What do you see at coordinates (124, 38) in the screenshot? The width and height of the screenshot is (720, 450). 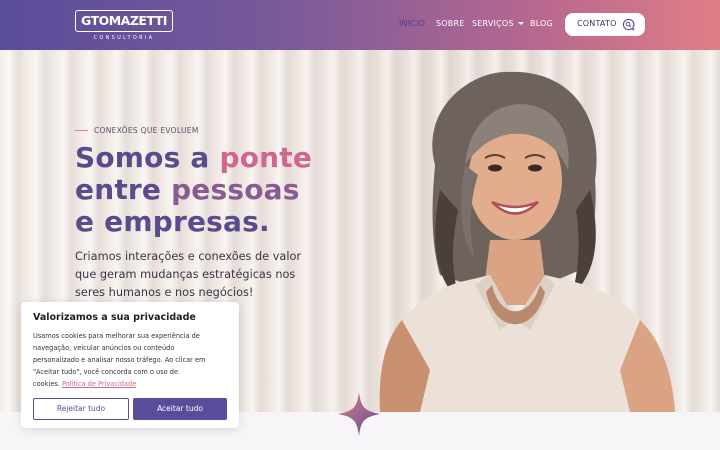 I see `logo-tagline: CONSULTORIA` at bounding box center [124, 38].